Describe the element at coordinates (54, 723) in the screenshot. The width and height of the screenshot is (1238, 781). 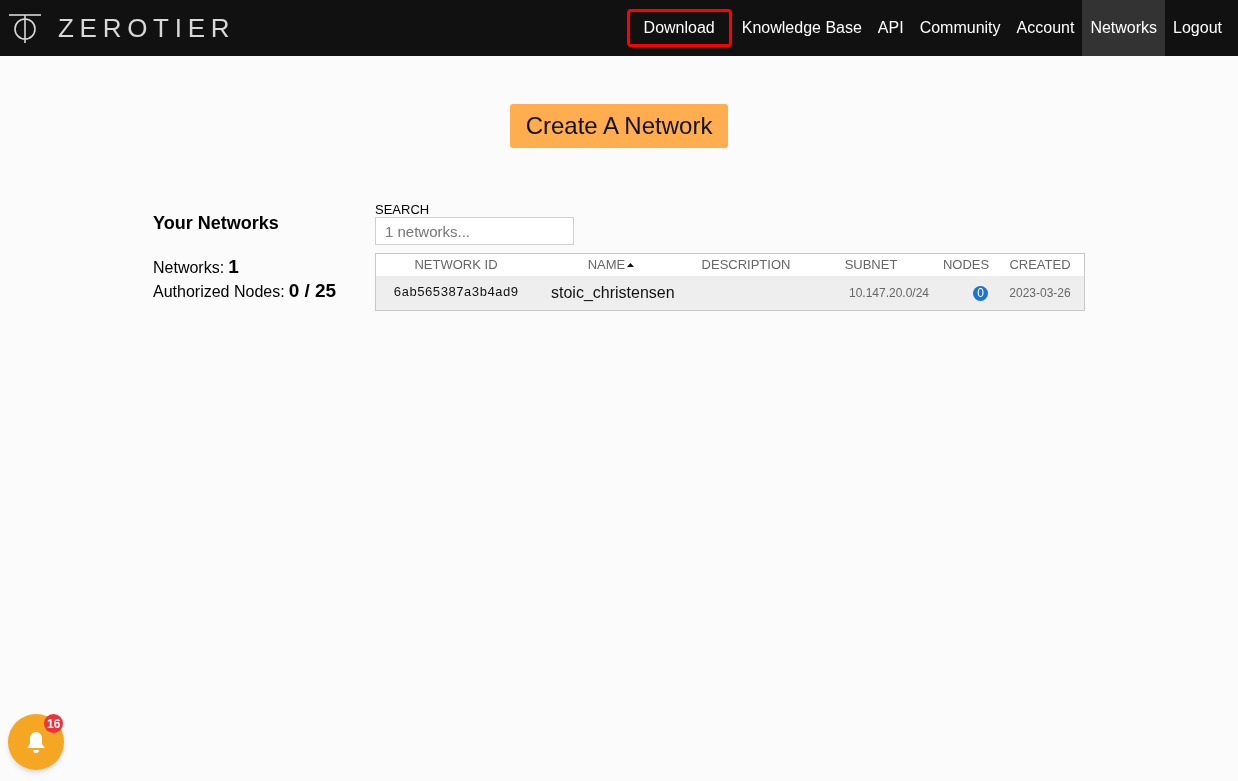
I see `notification-count-badge: 16` at that location.